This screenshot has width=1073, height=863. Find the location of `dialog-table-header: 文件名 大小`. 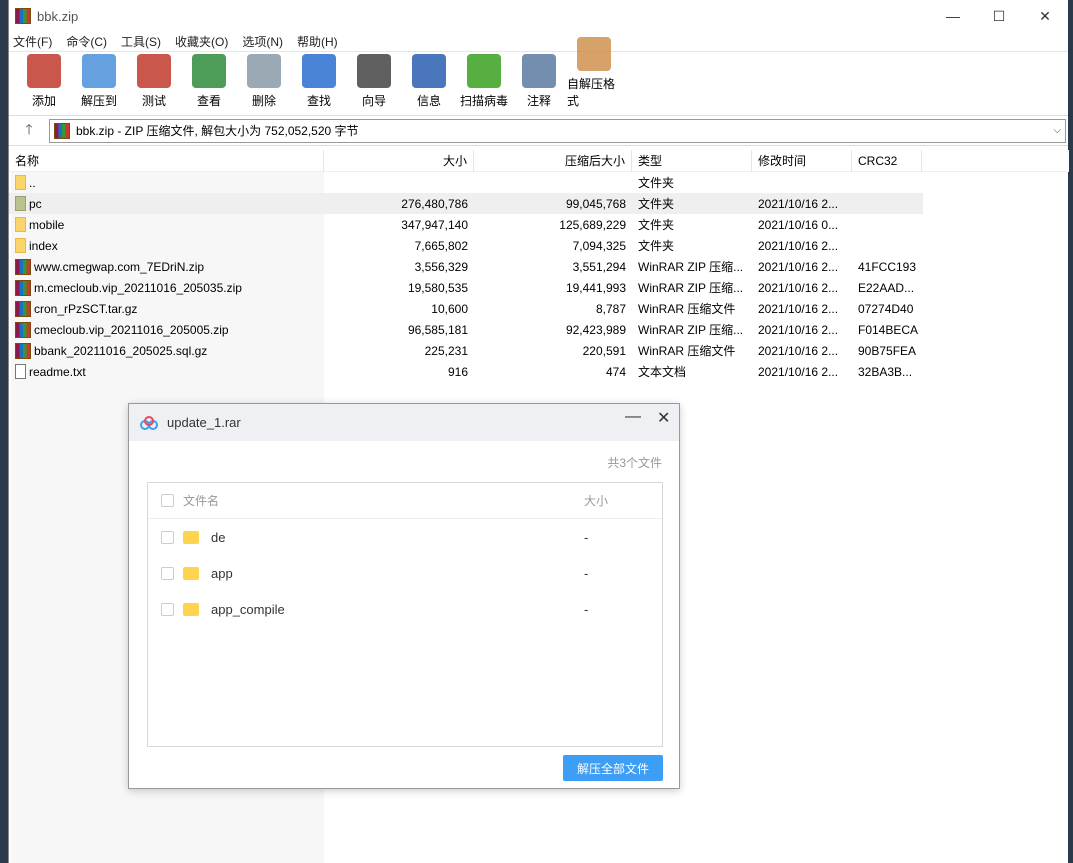

dialog-table-header: 文件名 大小 is located at coordinates (405, 501).